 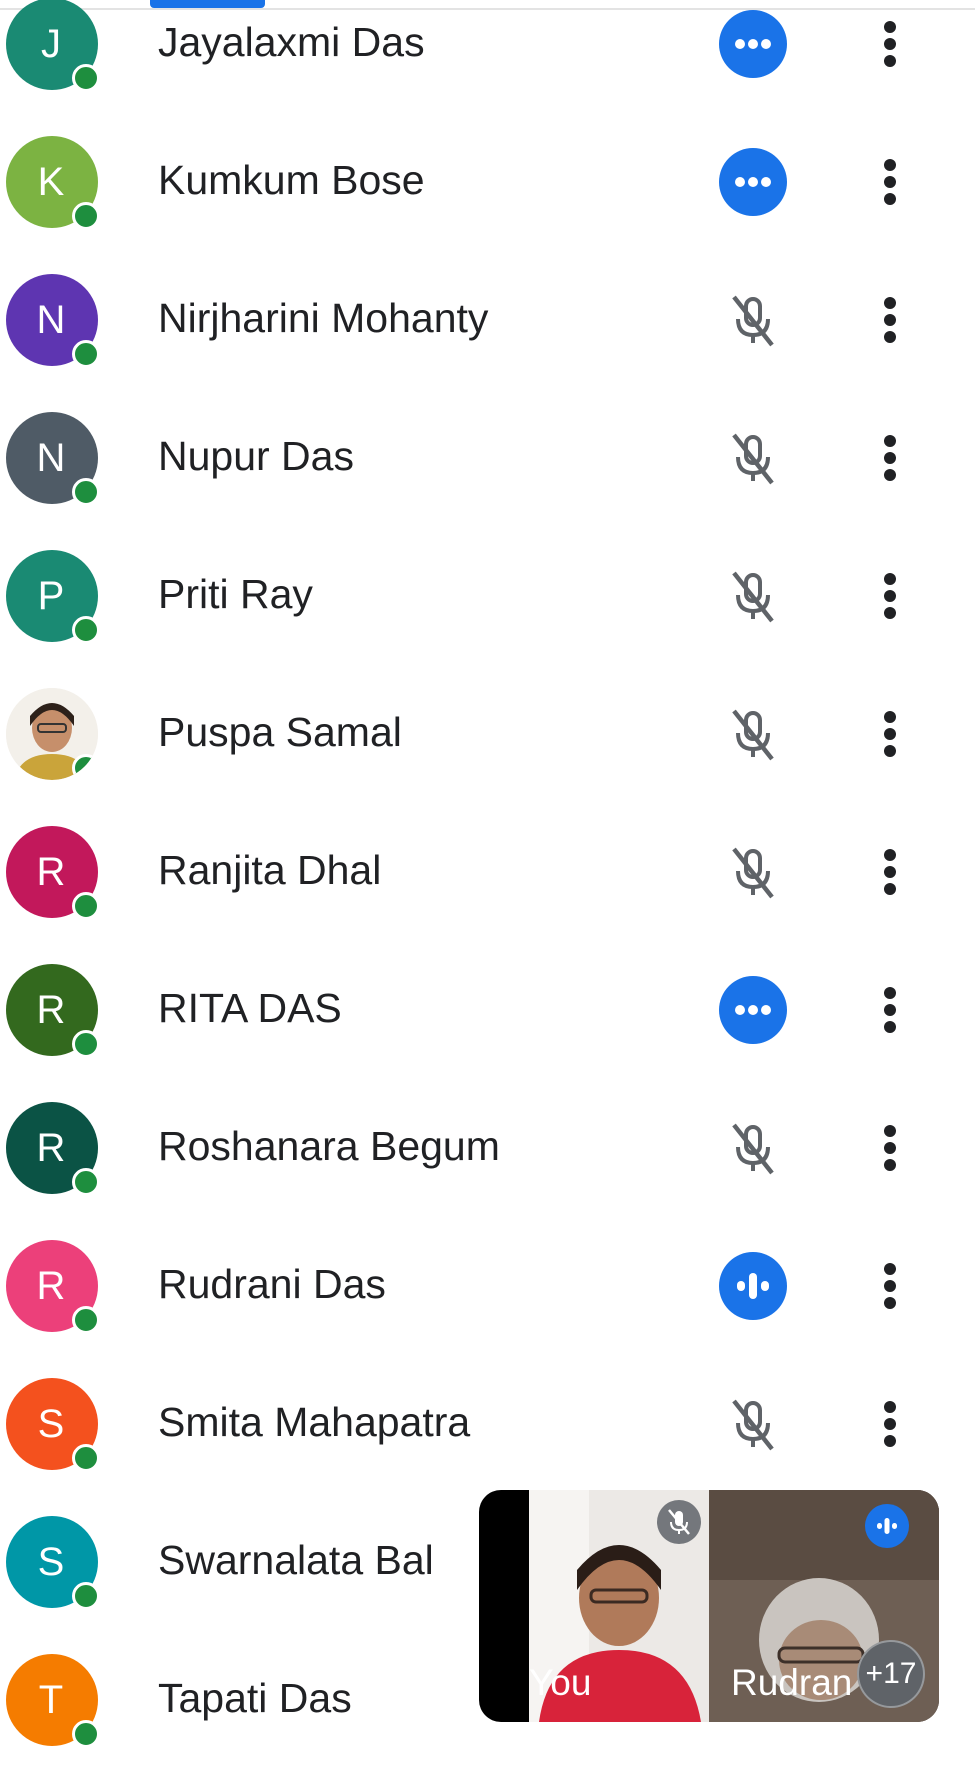 What do you see at coordinates (255, 1698) in the screenshot?
I see `participant-name: Tapati Das` at bounding box center [255, 1698].